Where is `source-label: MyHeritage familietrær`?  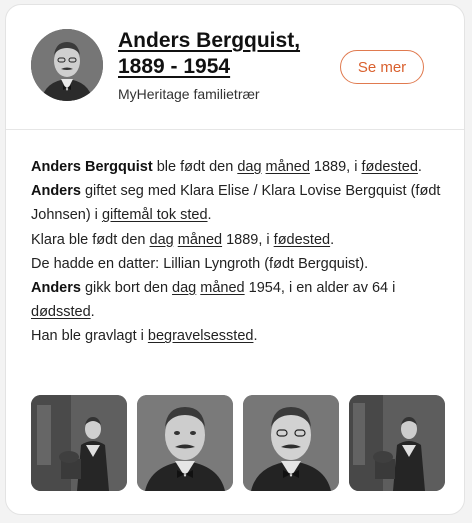 source-label: MyHeritage familietrær is located at coordinates (189, 94).